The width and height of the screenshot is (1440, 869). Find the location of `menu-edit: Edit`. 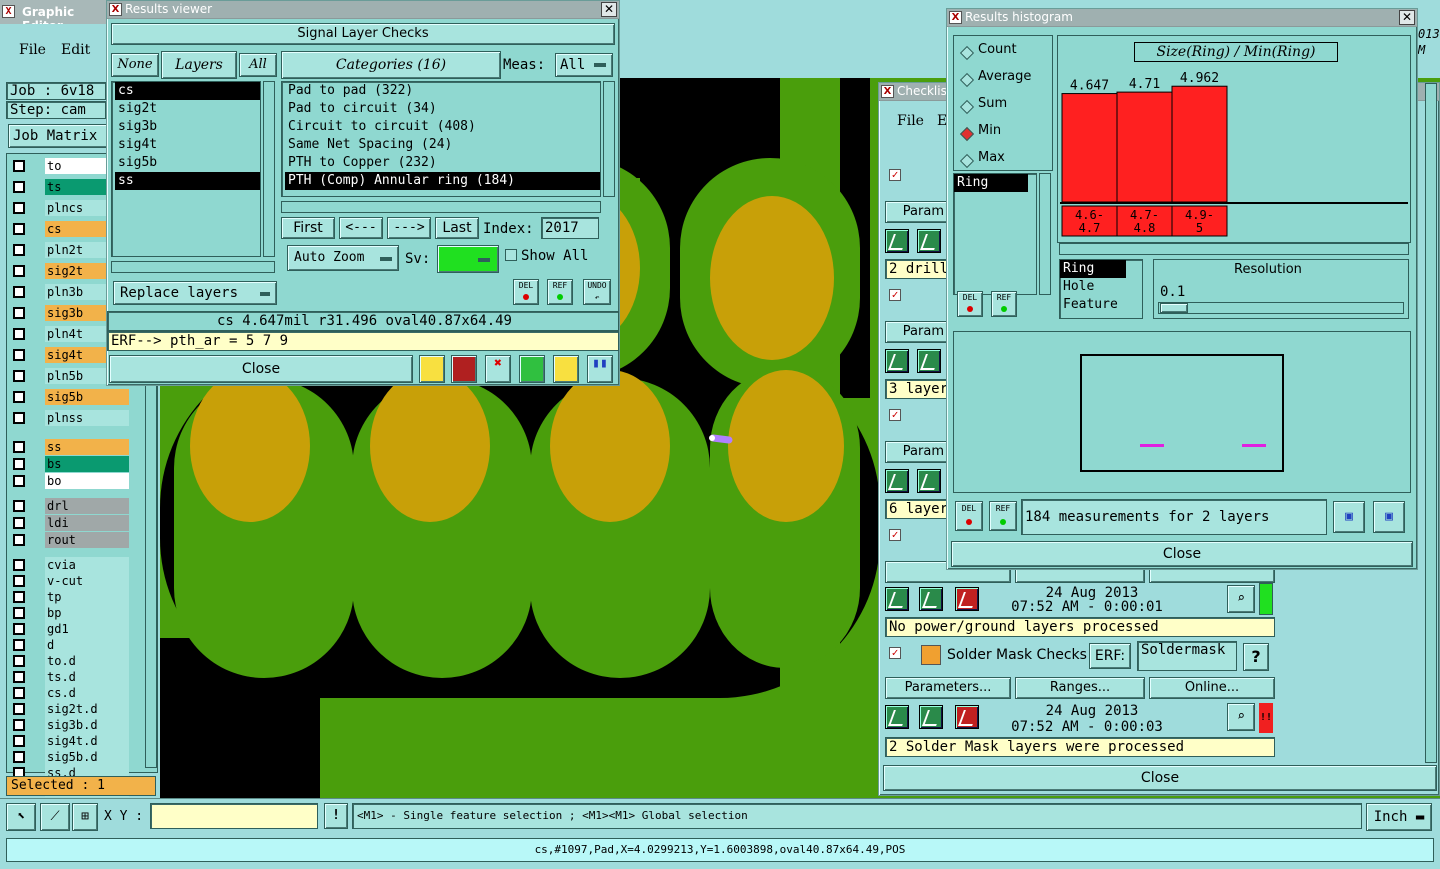

menu-edit: Edit is located at coordinates (75, 50).